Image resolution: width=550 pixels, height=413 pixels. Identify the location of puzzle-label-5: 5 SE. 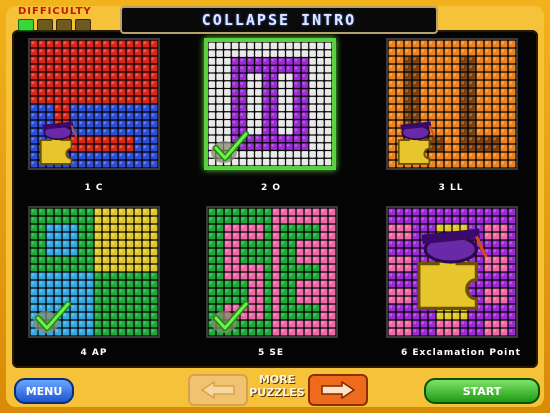
(271, 353).